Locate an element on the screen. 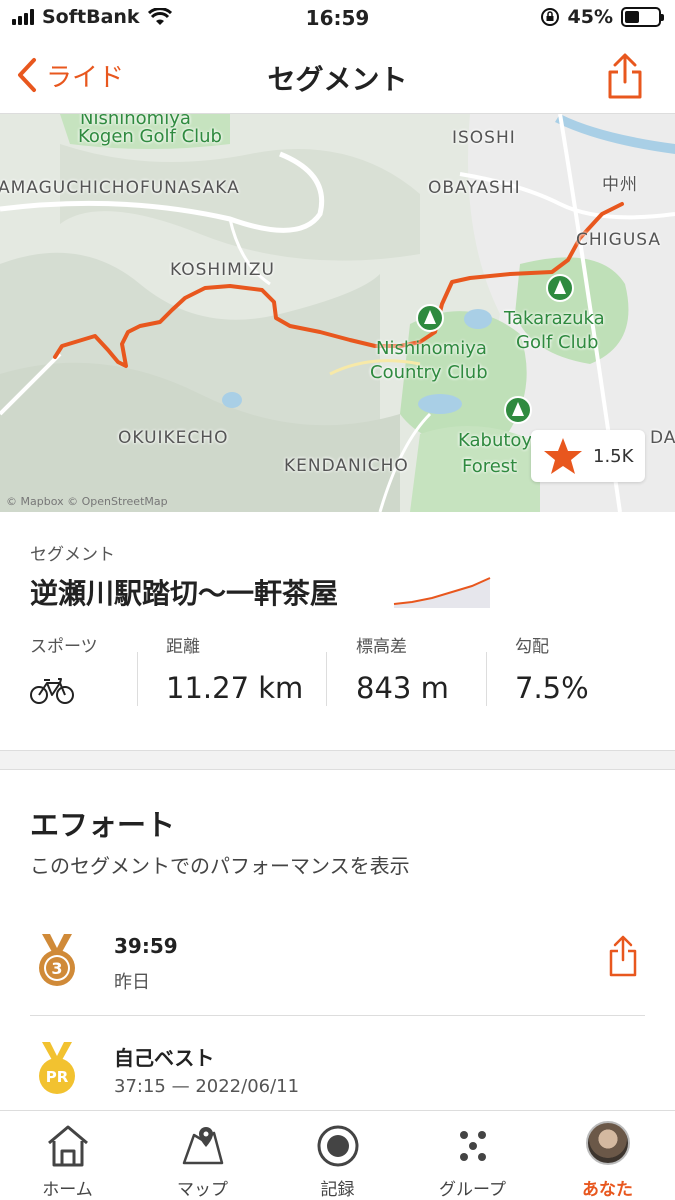 This screenshot has width=675, height=1200. star-count: 1.5K is located at coordinates (613, 456).